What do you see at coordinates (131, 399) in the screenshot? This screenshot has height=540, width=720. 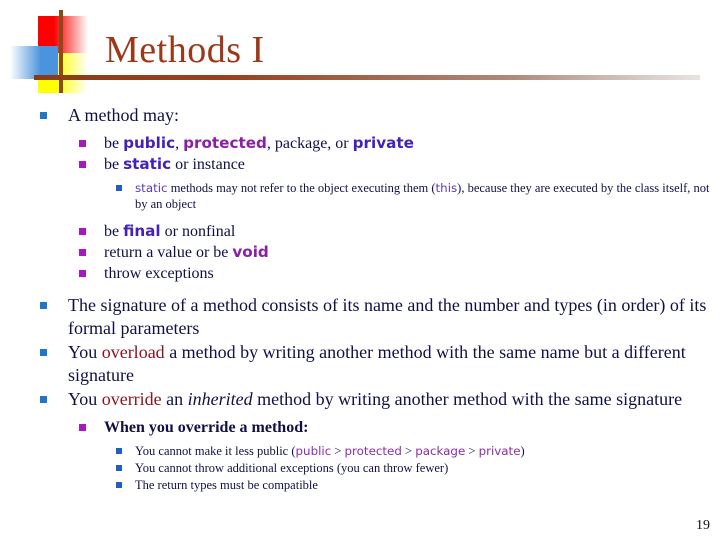 I see `emphasis-override: override` at bounding box center [131, 399].